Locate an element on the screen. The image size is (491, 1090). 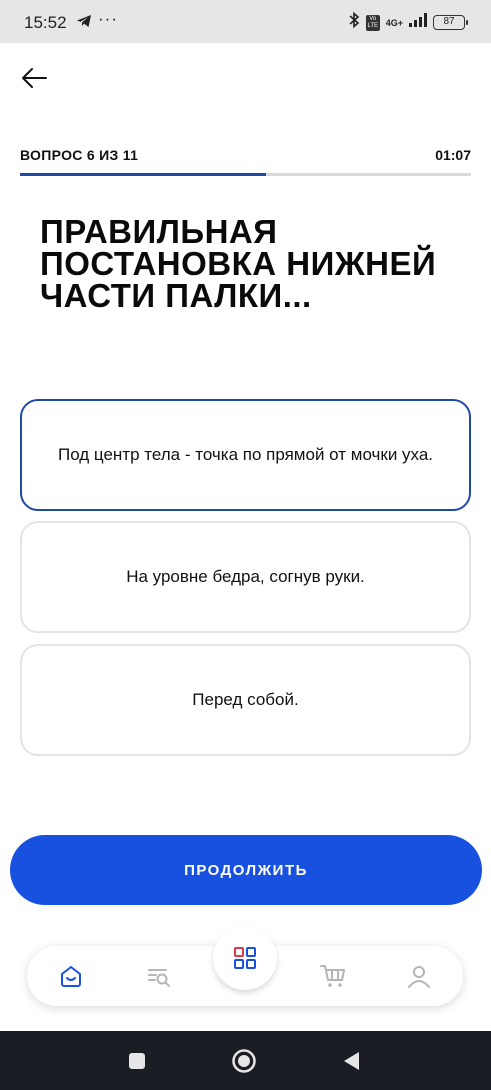
recents-button is located at coordinates (137, 1061).